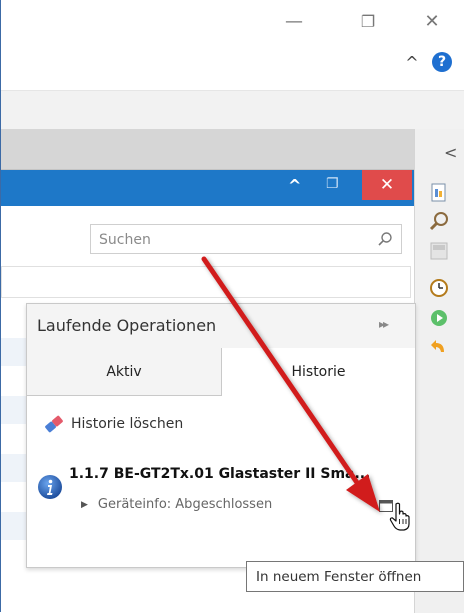 The height and width of the screenshot is (613, 464). What do you see at coordinates (439, 193) in the screenshot?
I see `document-icon` at bounding box center [439, 193].